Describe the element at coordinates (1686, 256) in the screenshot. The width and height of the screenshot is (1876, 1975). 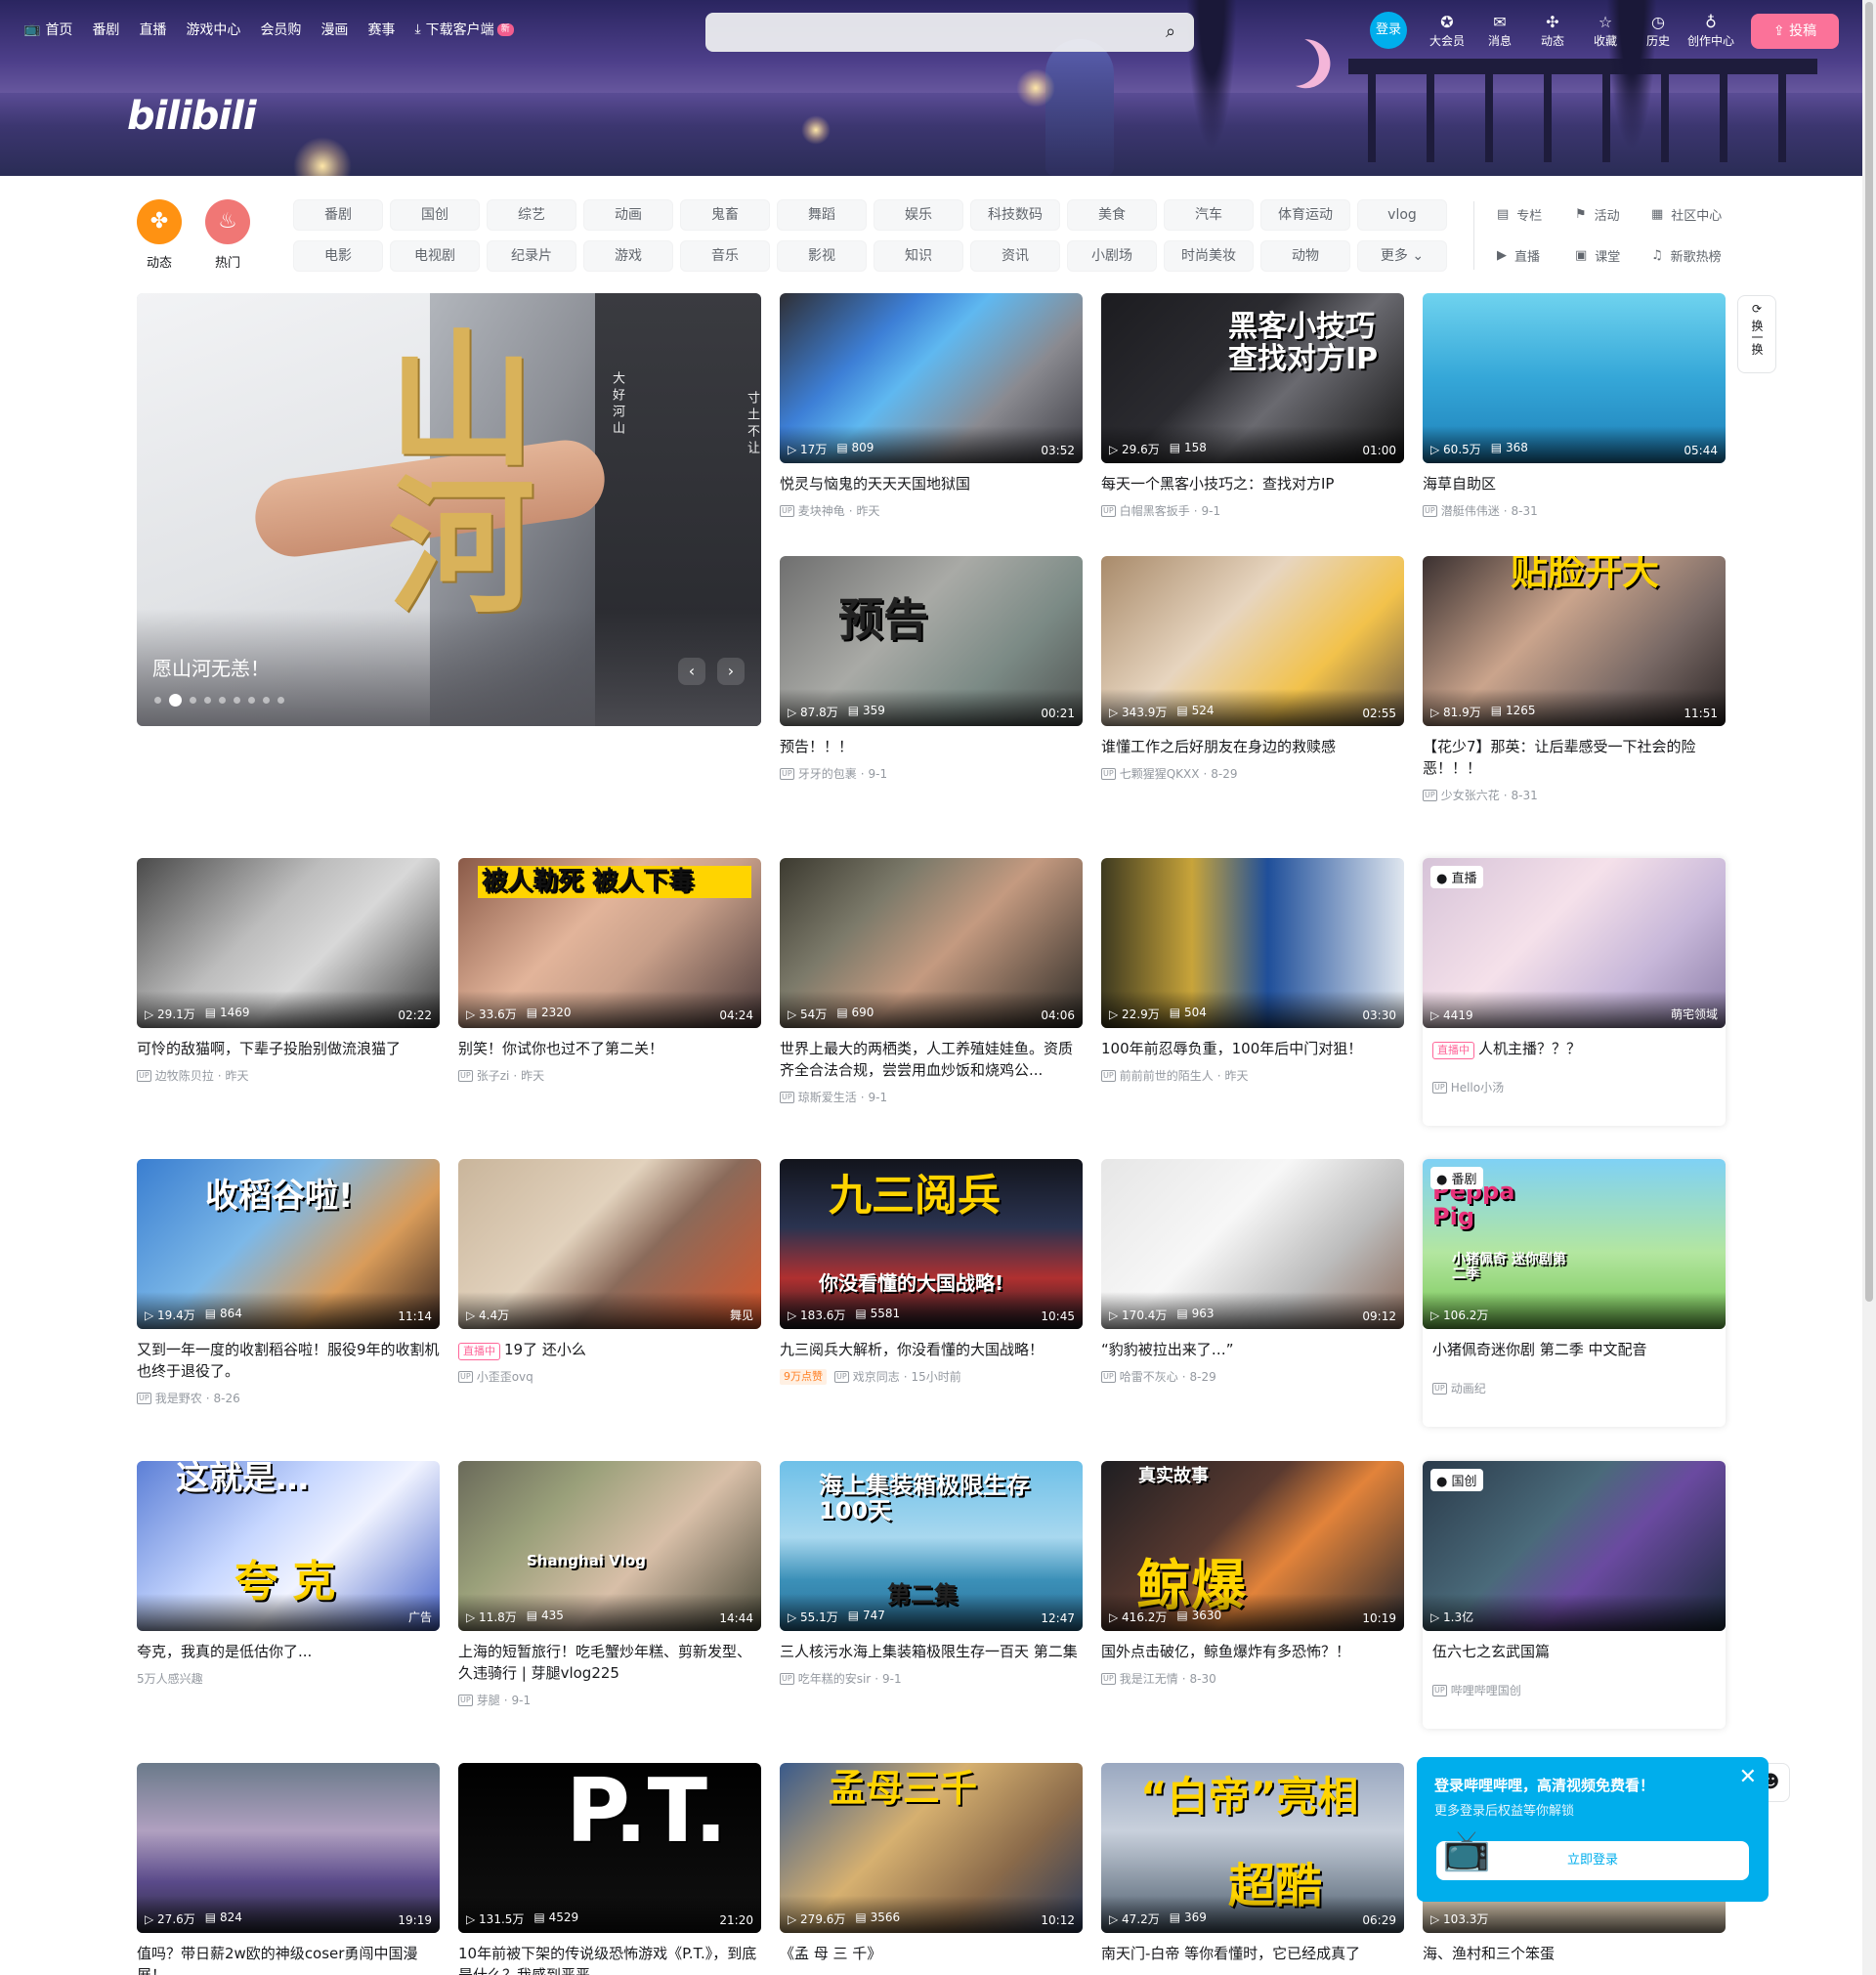
I see `side-link-music: ♫ 新歌热榜` at that location.